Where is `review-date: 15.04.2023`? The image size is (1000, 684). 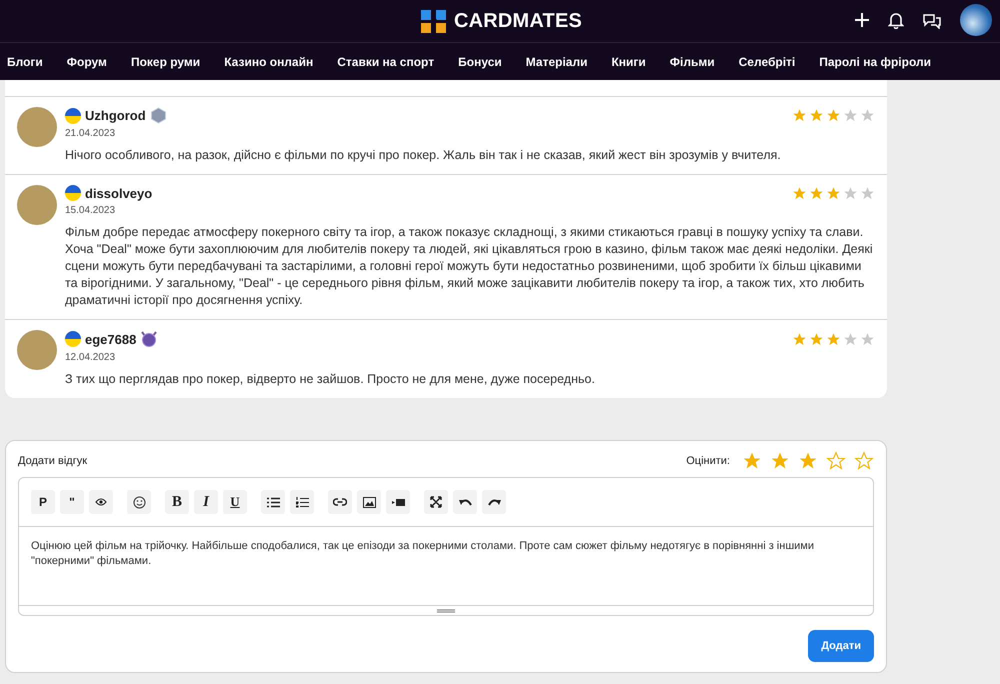
review-date: 15.04.2023 is located at coordinates (90, 210).